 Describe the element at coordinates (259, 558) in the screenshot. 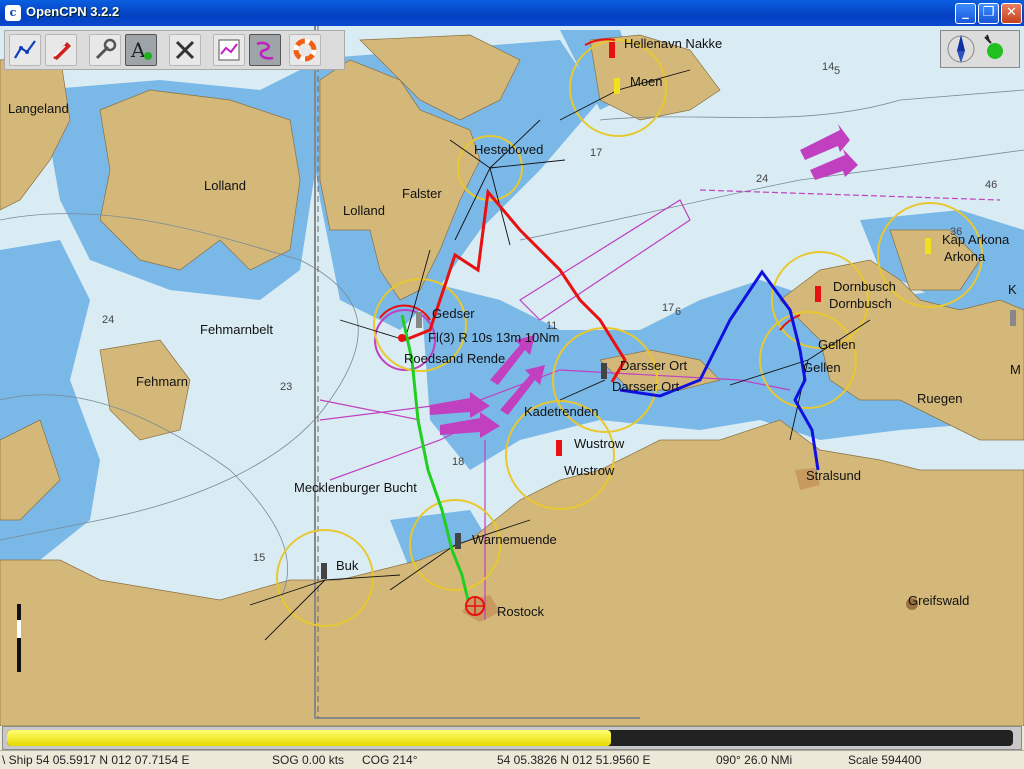

I see `svg-text: 15` at that location.